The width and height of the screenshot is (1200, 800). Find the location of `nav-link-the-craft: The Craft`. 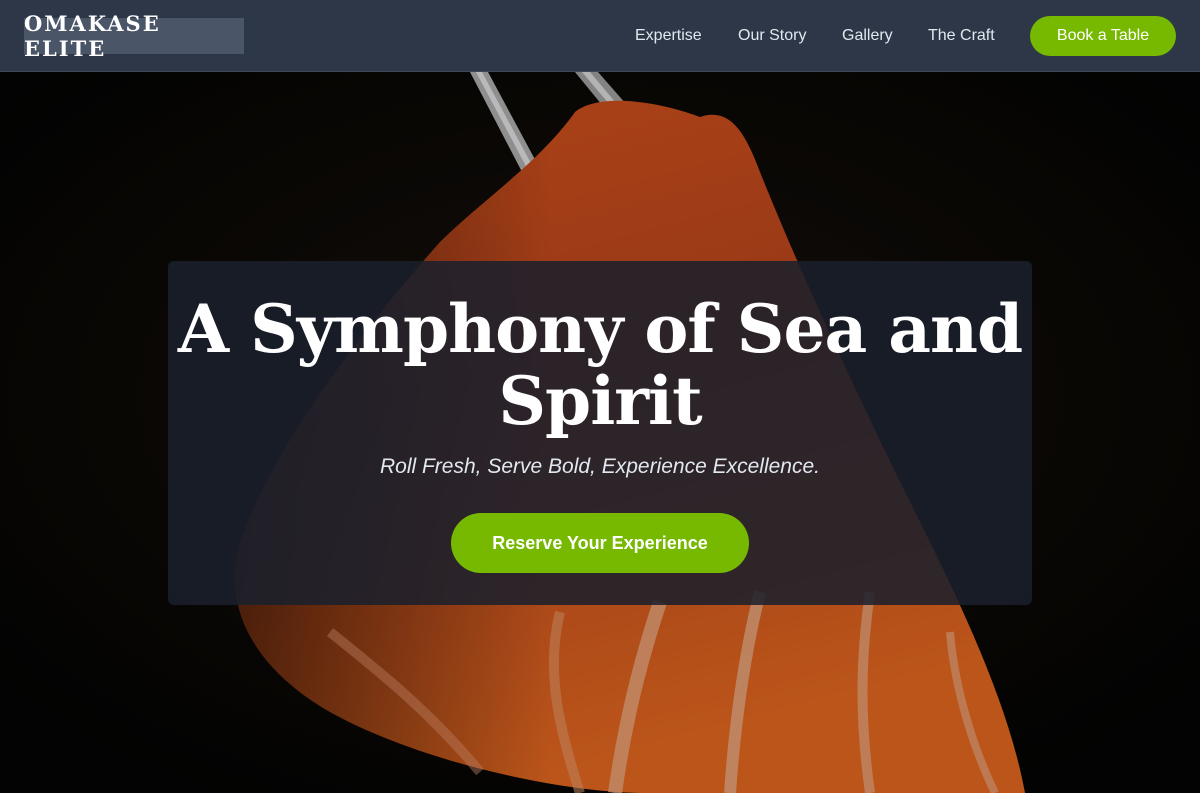

nav-link-the-craft: The Craft is located at coordinates (961, 36).